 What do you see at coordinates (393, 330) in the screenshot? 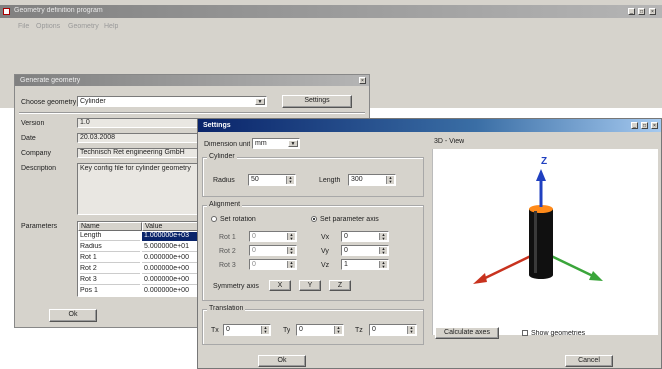
I see `tz-spinner: 0 ▲ ▼` at bounding box center [393, 330].